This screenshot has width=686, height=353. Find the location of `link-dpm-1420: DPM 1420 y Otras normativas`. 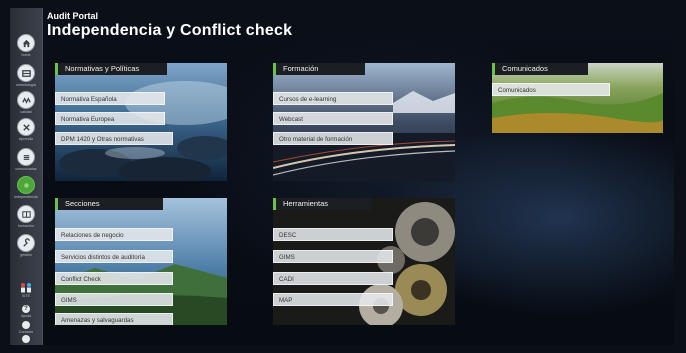

link-dpm-1420: DPM 1420 y Otras normativas is located at coordinates (114, 138).